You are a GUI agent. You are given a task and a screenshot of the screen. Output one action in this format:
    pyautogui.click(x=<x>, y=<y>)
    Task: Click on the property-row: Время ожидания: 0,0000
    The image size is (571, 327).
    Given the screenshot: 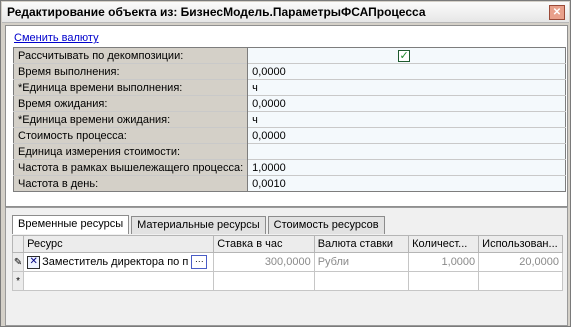 What is the action you would take?
    pyautogui.click(x=289, y=103)
    